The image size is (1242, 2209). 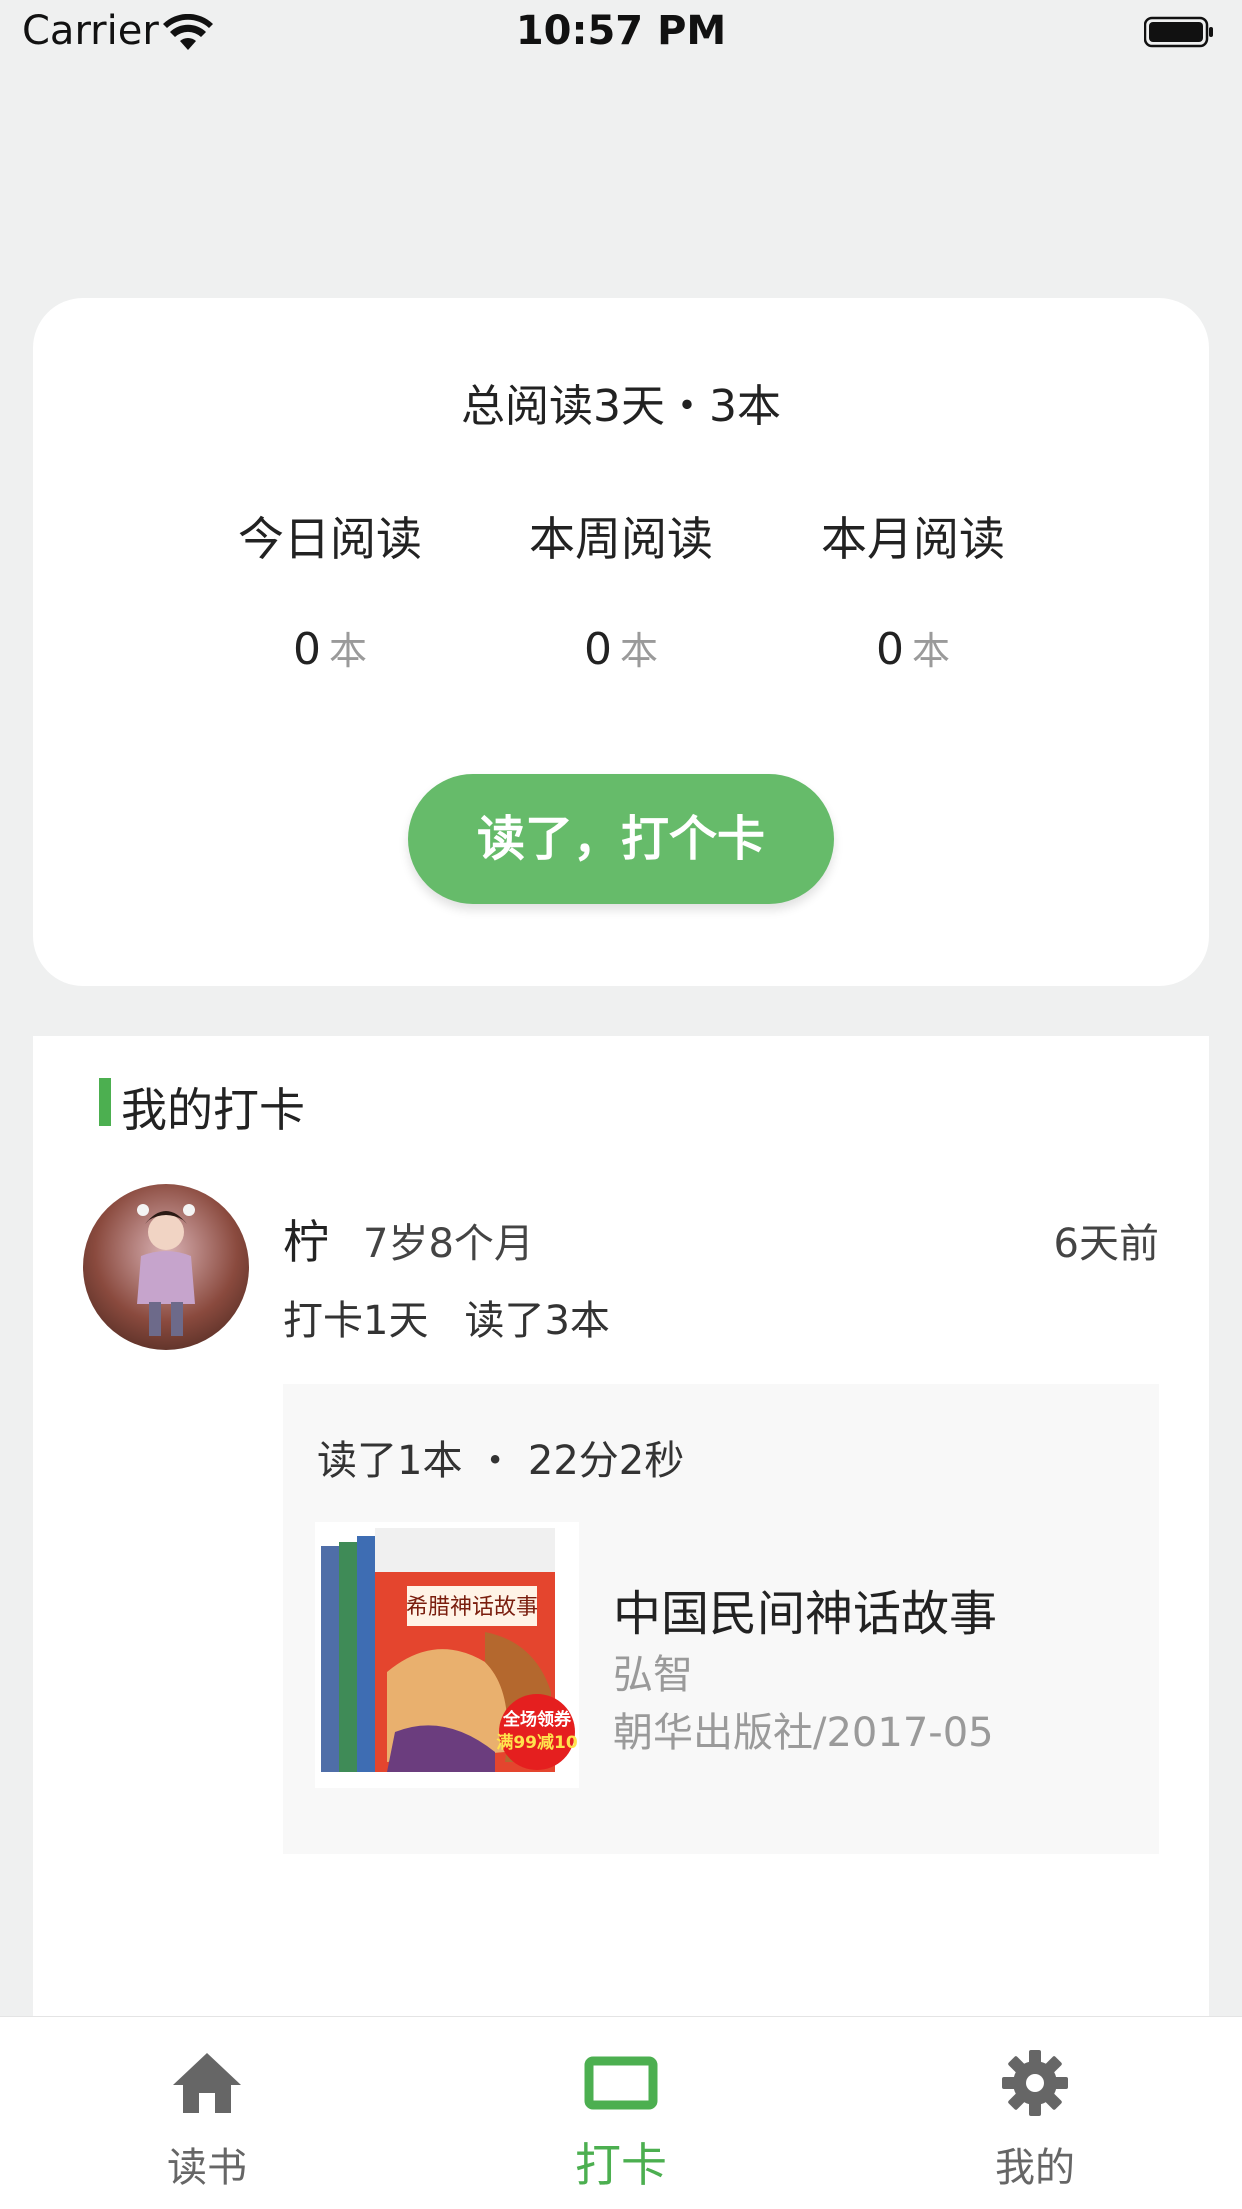 What do you see at coordinates (536, 1742) in the screenshot?
I see `cover-badge-line2: 满99减10` at bounding box center [536, 1742].